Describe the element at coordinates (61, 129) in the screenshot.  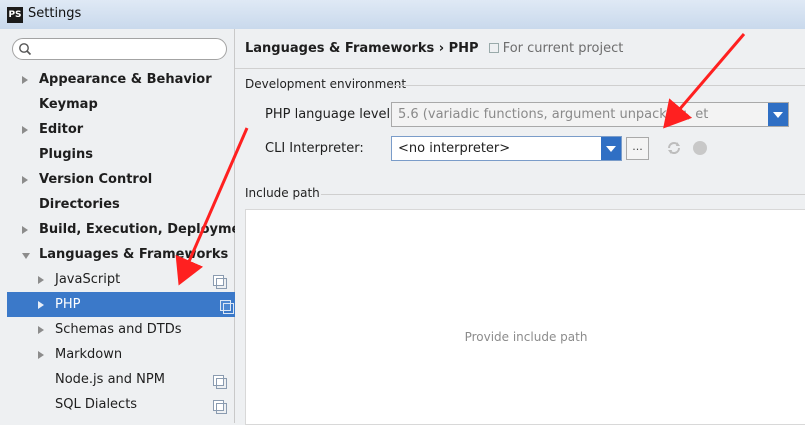
I see `tree-item-label: Editor` at that location.